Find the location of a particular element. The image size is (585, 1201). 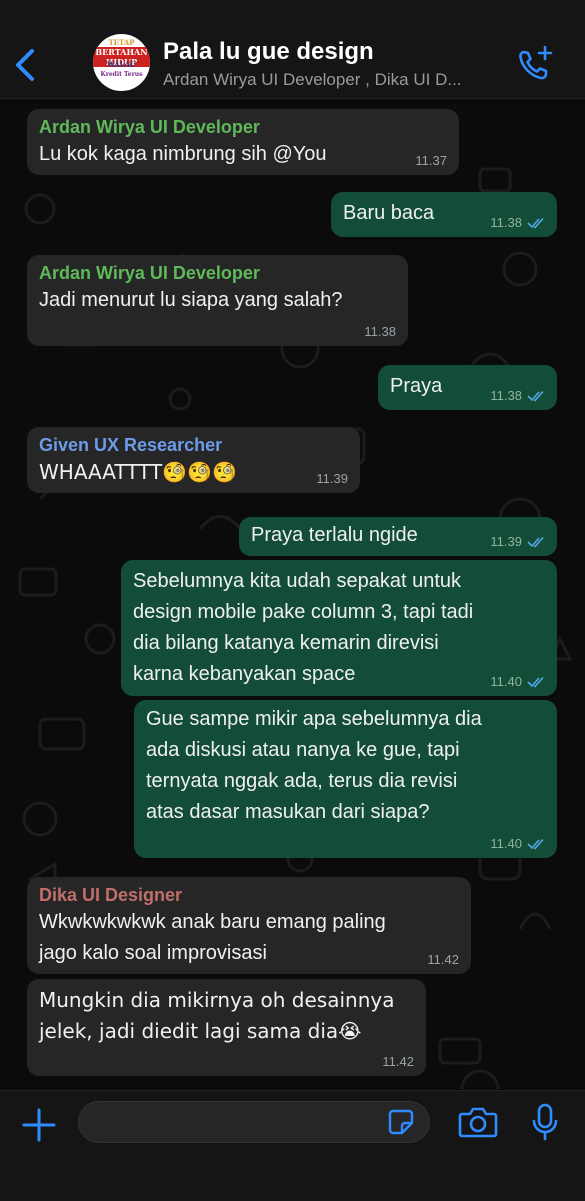

avatar-line-1: TETAP is located at coordinates (121, 42).